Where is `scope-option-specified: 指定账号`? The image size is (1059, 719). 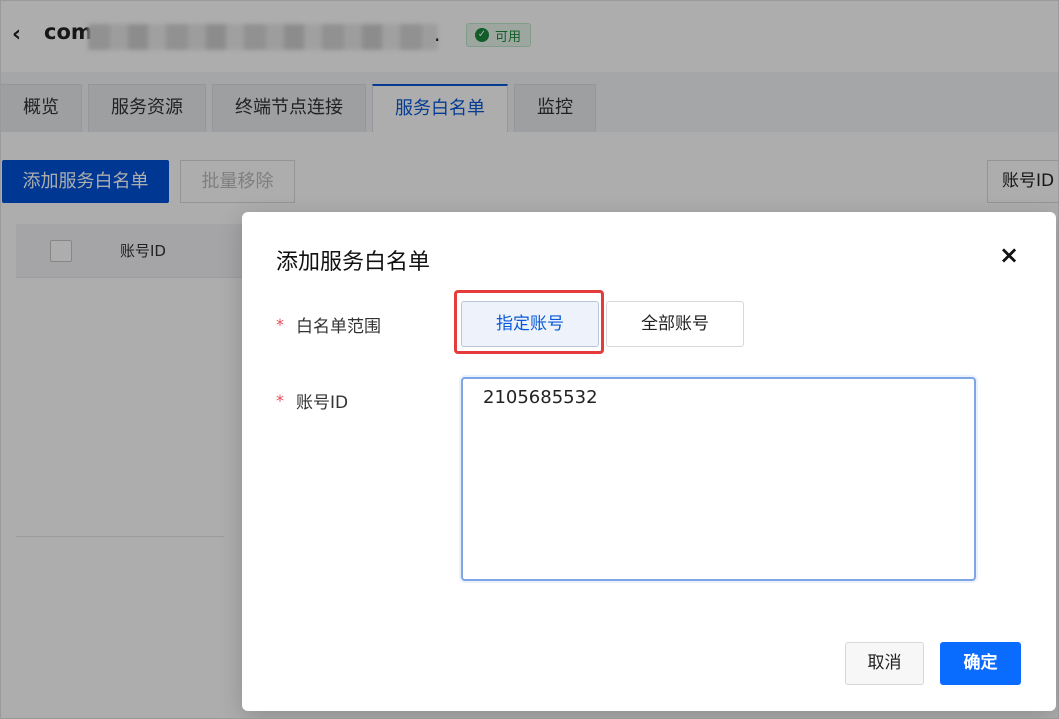
scope-option-specified: 指定账号 is located at coordinates (530, 324).